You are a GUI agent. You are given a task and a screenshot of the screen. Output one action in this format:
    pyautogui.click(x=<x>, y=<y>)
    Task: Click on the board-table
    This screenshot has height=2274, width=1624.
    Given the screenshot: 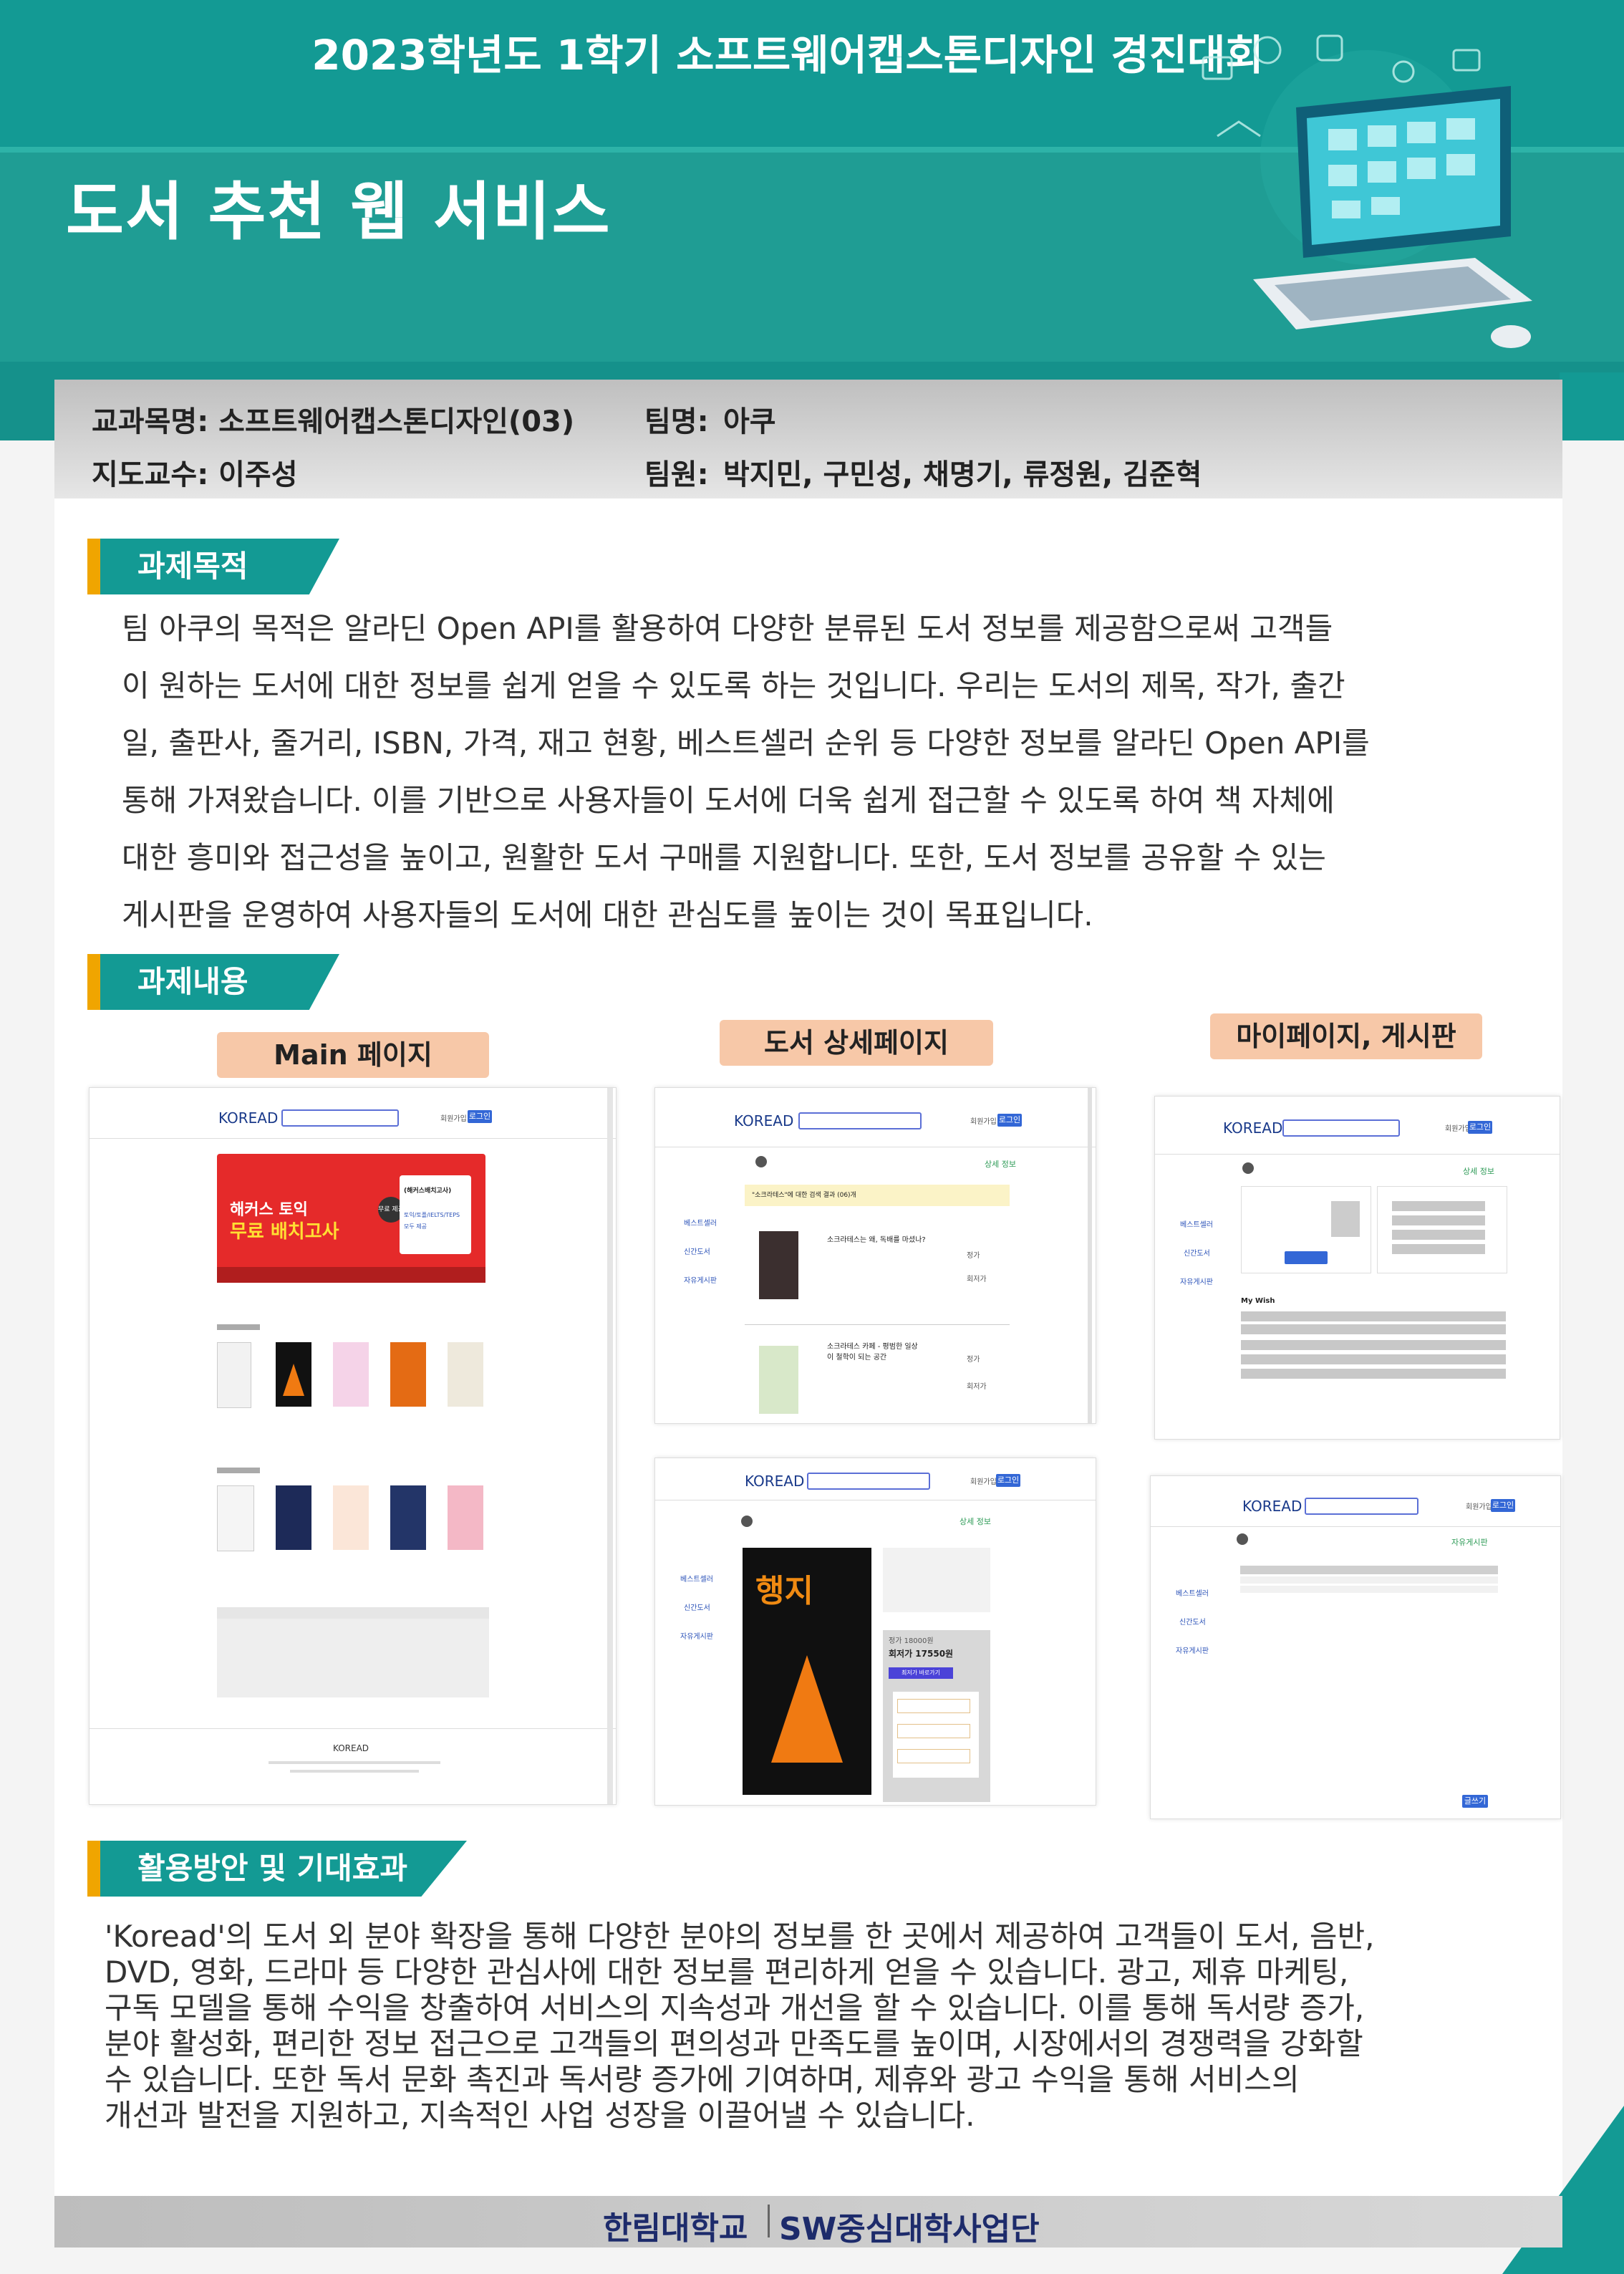 What is the action you would take?
    pyautogui.click(x=353, y=1658)
    